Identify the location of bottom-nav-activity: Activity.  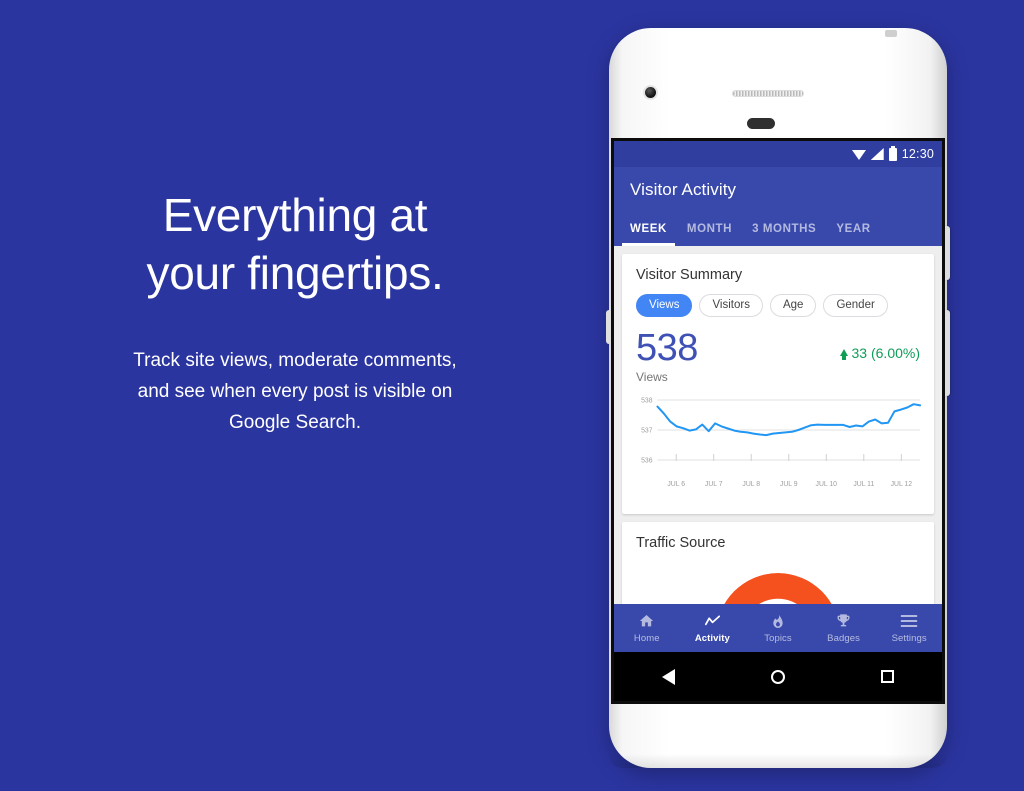
(713, 628).